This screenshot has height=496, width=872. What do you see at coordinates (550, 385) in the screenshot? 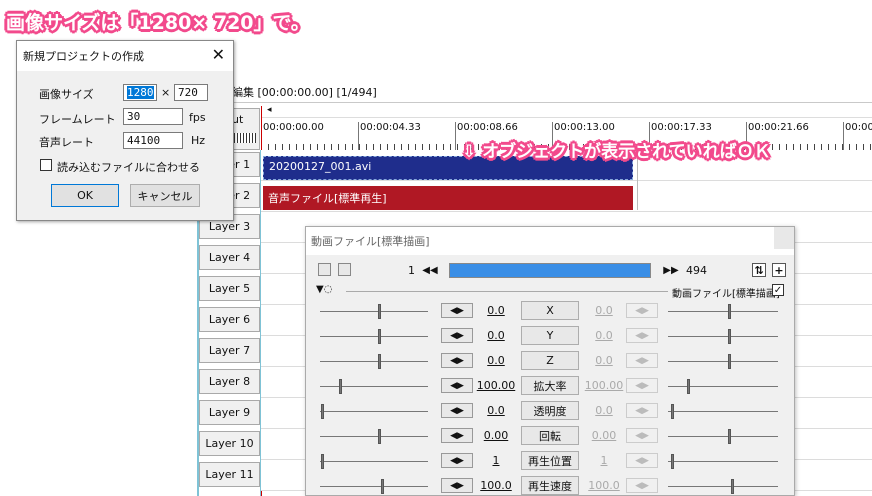
I see `param-button: 拡大率` at bounding box center [550, 385].